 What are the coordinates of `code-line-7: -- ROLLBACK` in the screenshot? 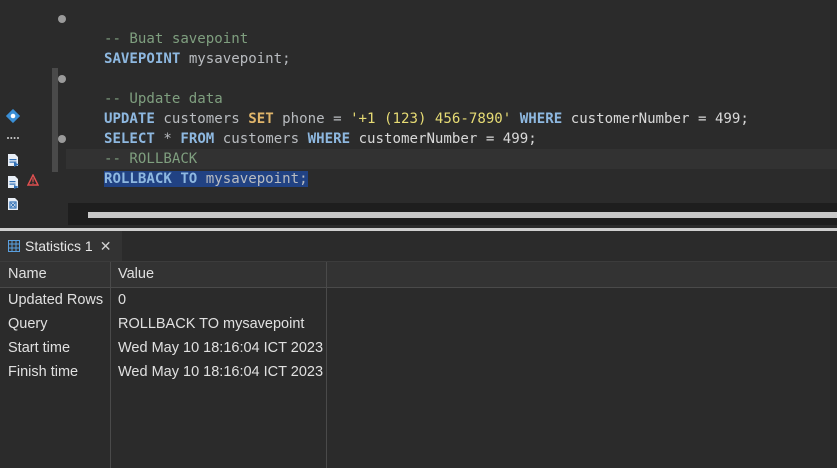 It's located at (133, 148).